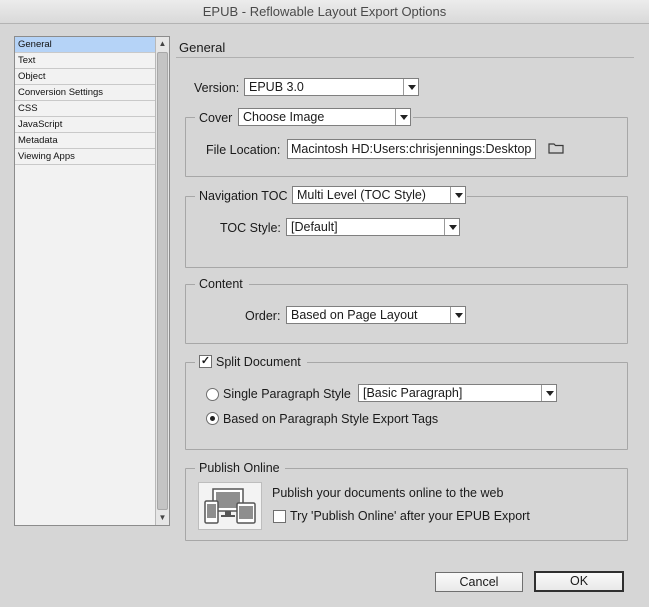 The height and width of the screenshot is (607, 649). I want to click on scroll-down-icon: ▼, so click(162, 518).